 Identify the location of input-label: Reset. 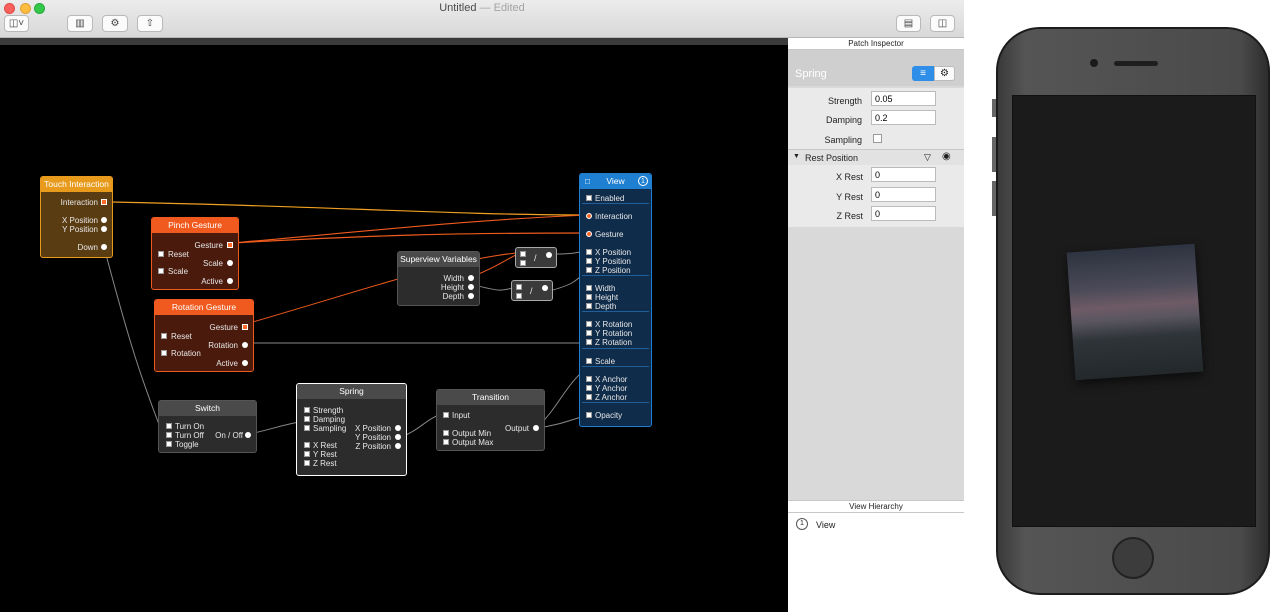
(181, 336).